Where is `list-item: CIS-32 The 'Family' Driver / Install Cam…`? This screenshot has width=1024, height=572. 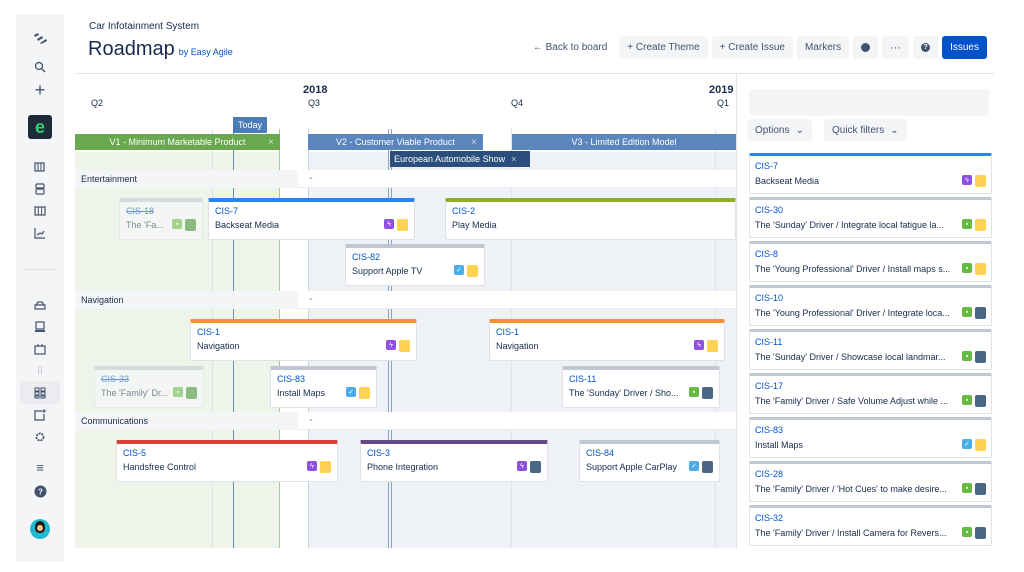
list-item: CIS-32 The 'Family' Driver / Install Cam… is located at coordinates (870, 525).